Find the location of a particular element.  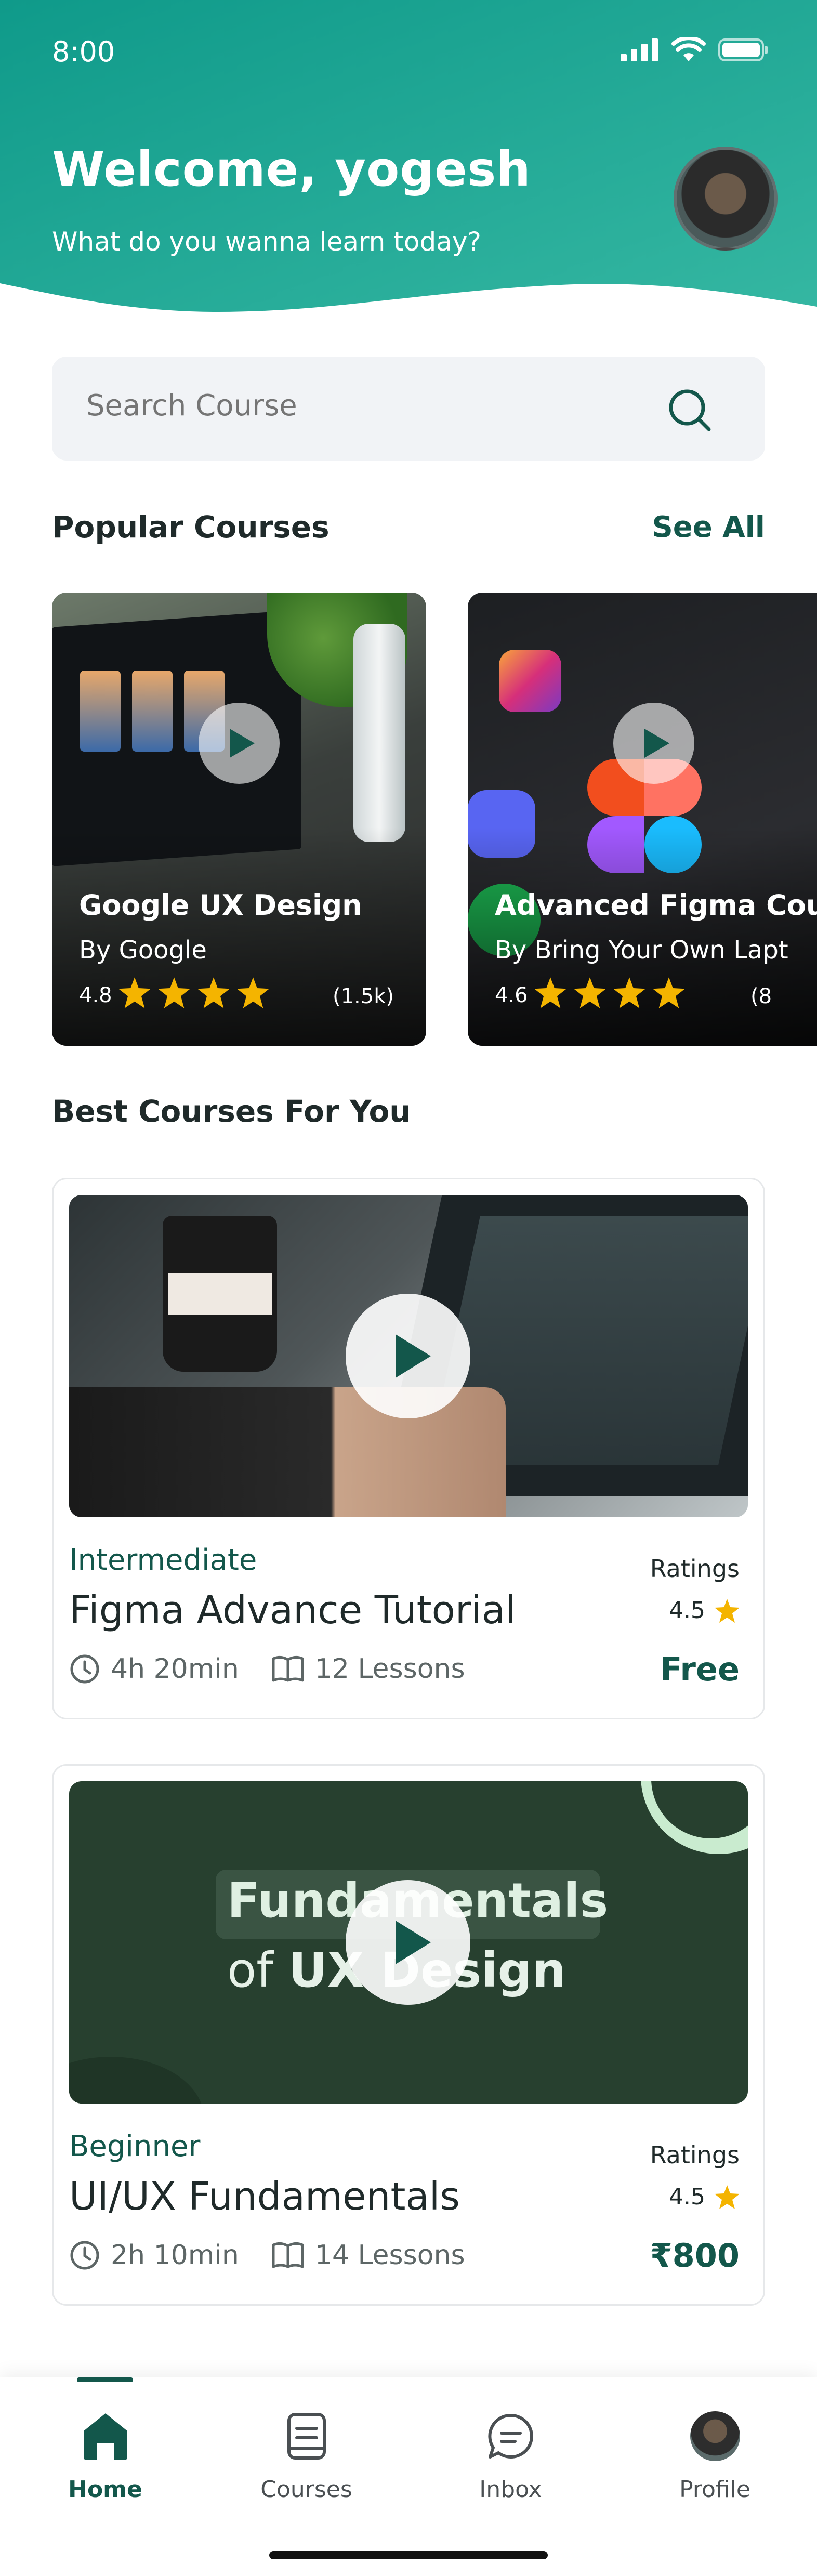

nav-home: Home is located at coordinates (105, 2455).